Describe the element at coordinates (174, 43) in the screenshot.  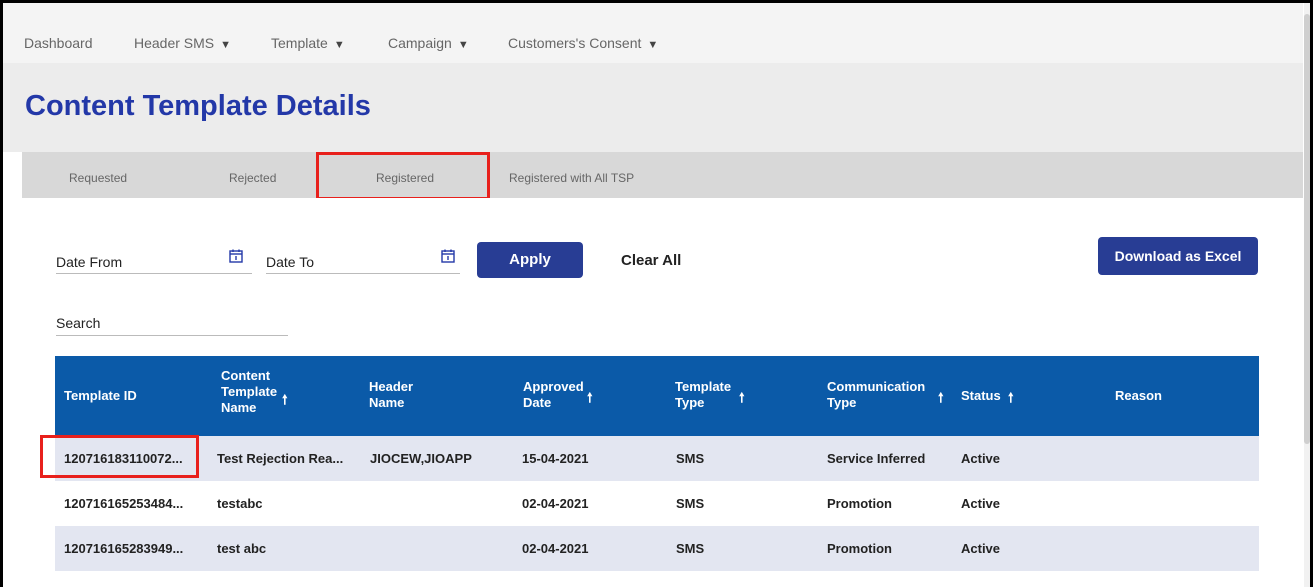
I see `nav-header-sms-label: Header SMS` at that location.